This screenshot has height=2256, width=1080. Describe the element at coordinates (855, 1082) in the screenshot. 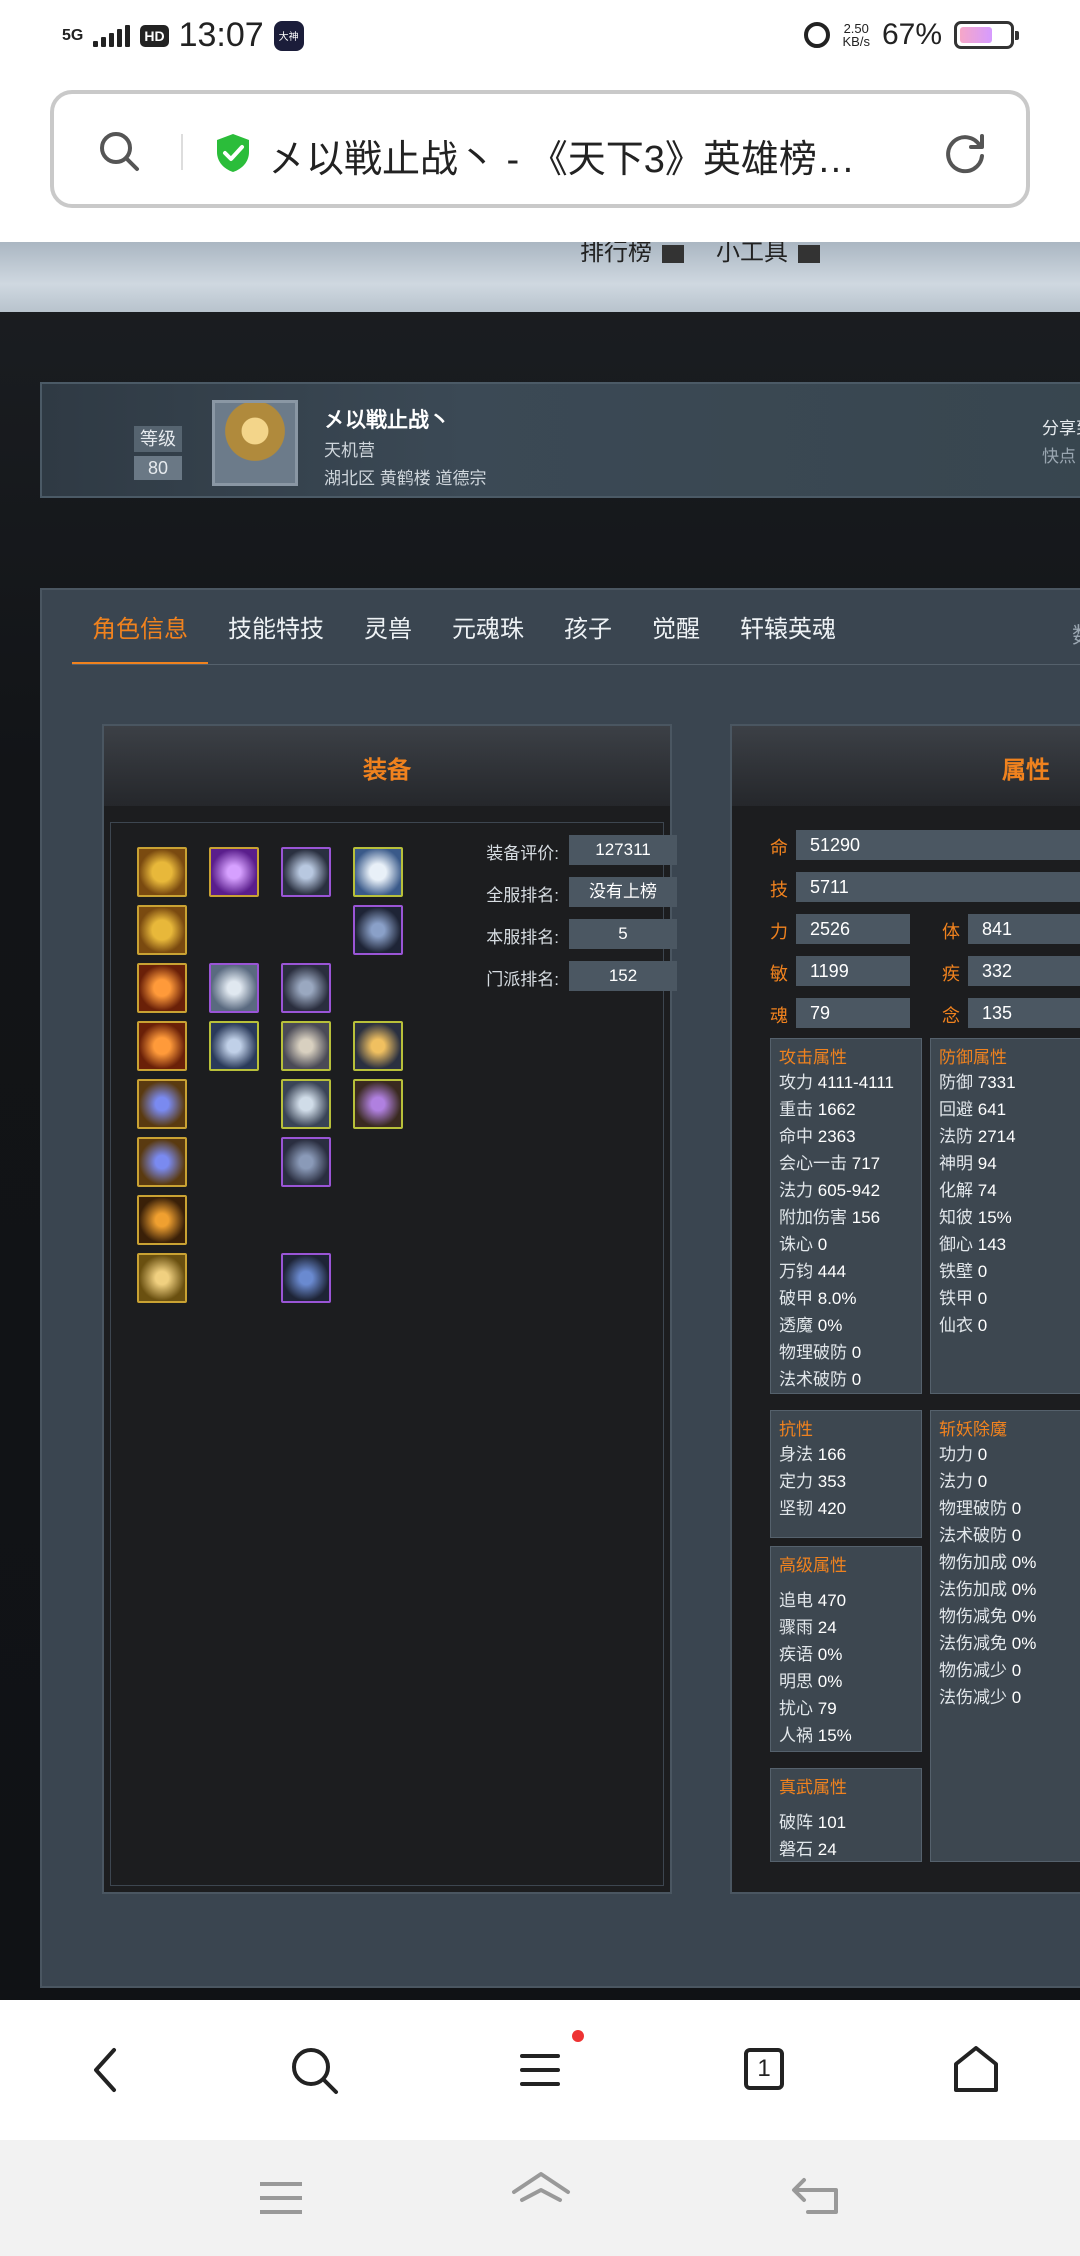

I see `attribute-value: 4111-4111` at that location.